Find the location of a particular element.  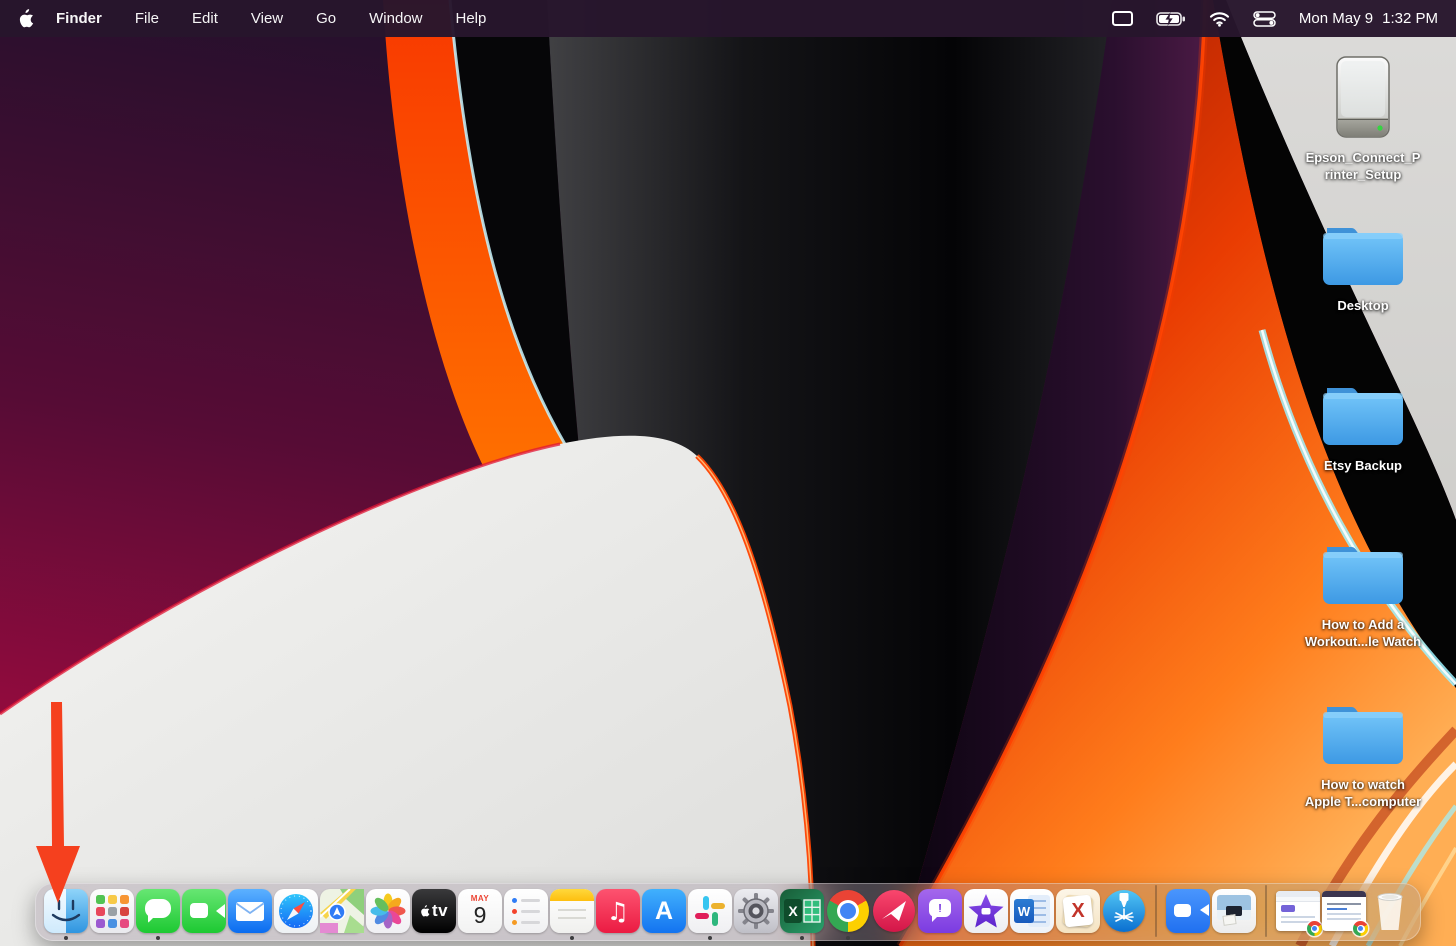

facetime-icon is located at coordinates (204, 911).